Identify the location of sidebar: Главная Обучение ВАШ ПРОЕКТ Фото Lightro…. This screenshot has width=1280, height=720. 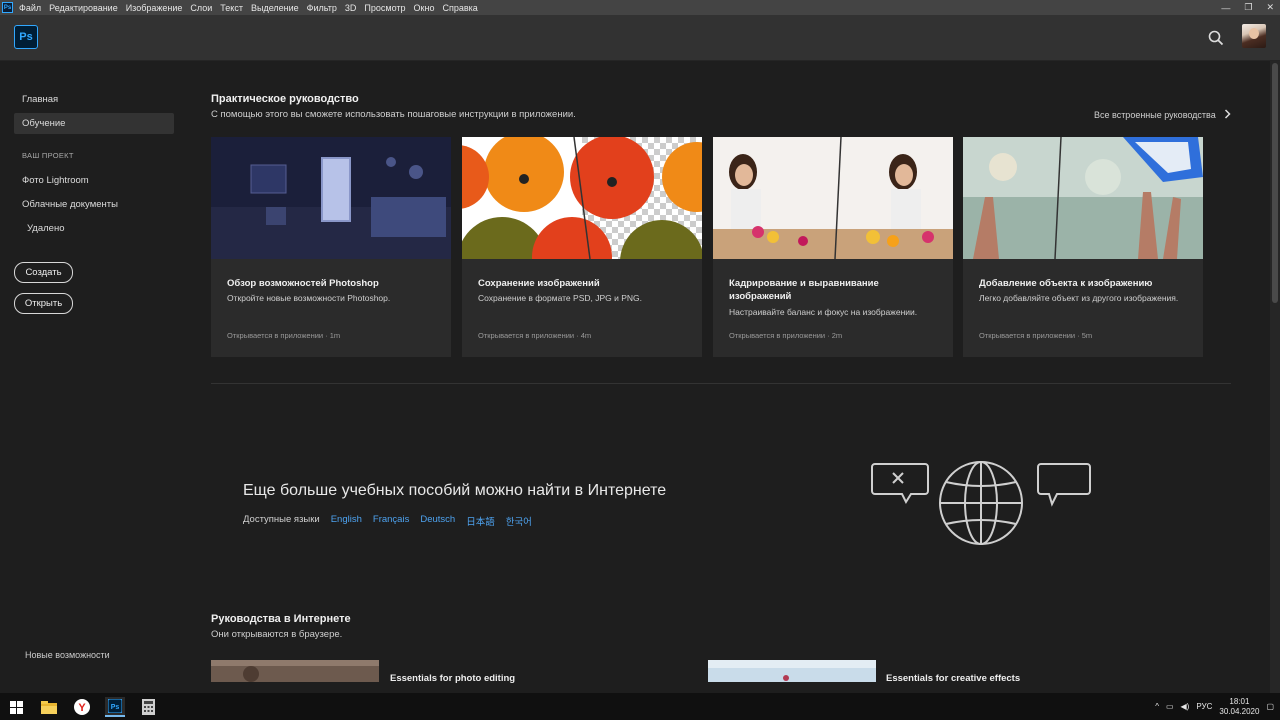
(95, 377).